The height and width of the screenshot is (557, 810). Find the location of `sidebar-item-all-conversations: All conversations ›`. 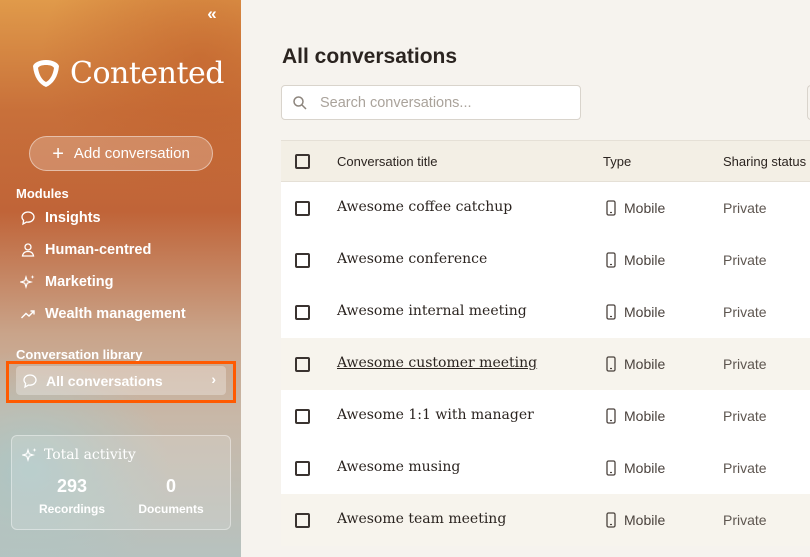

sidebar-item-all-conversations: All conversations › is located at coordinates (121, 380).